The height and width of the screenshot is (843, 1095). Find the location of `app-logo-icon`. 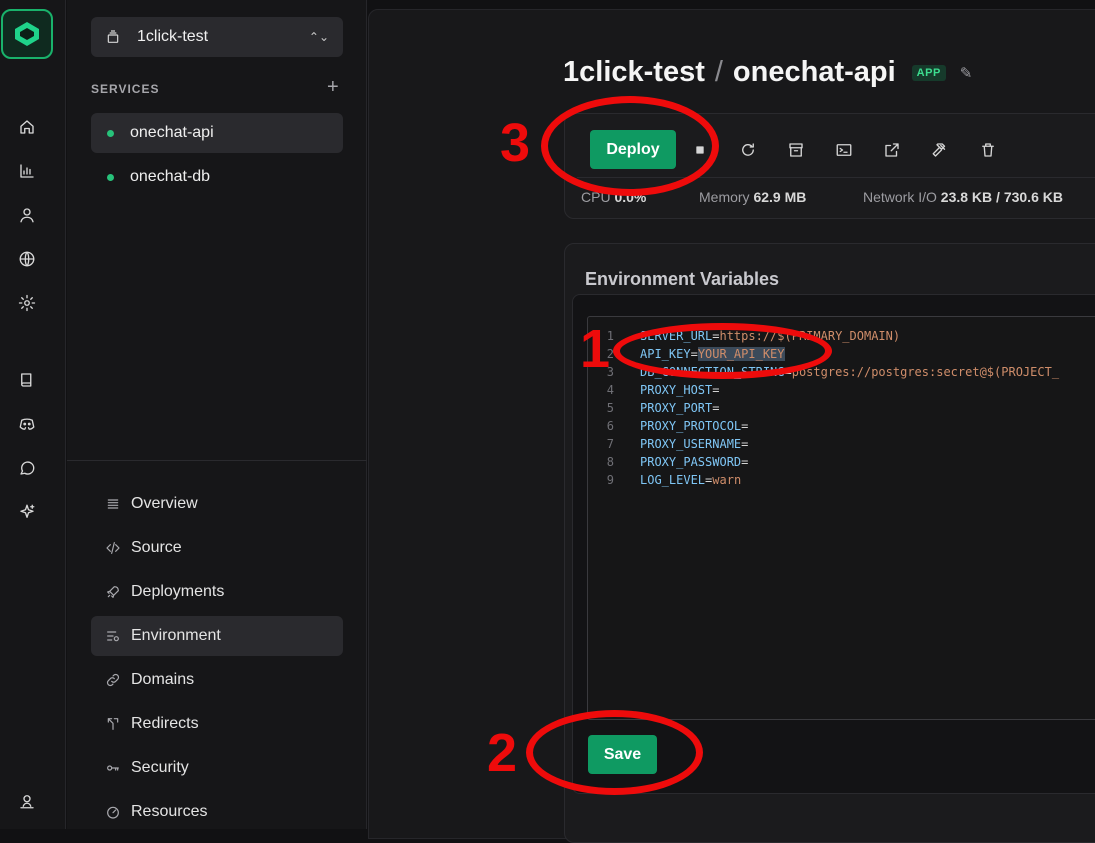

app-logo-icon is located at coordinates (27, 34).